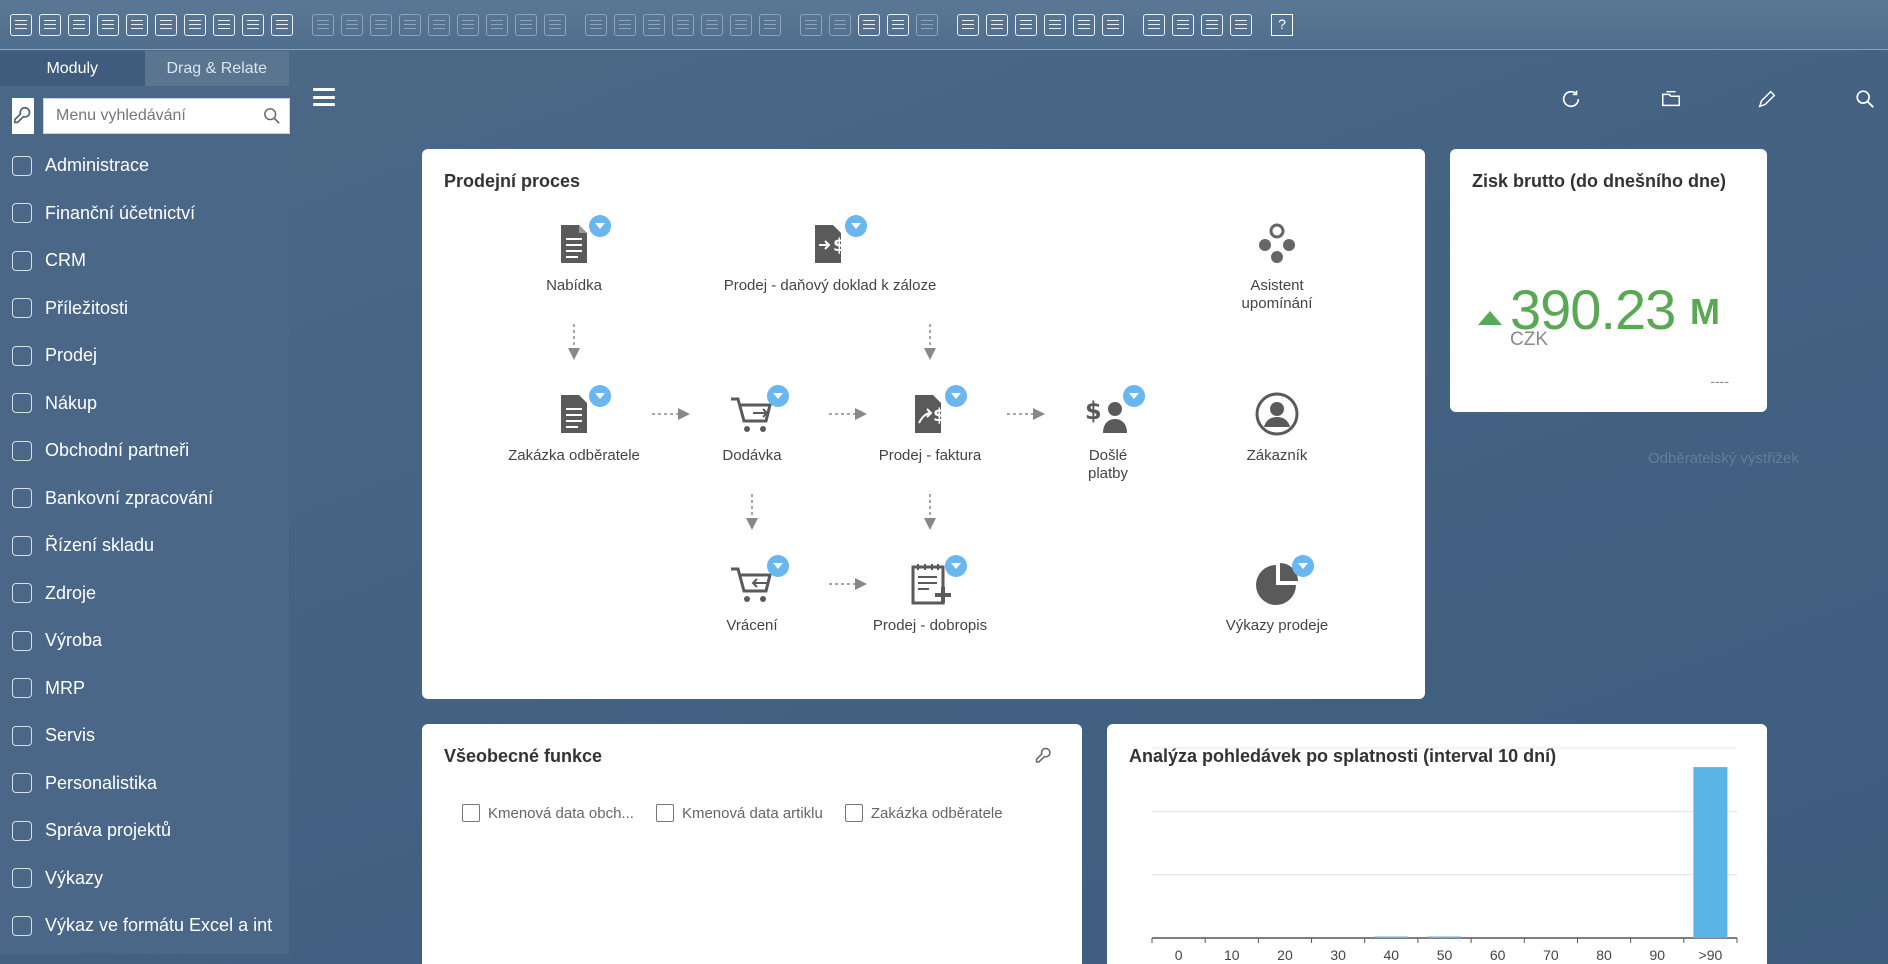 This screenshot has height=964, width=1888. Describe the element at coordinates (625, 24) in the screenshot. I see `grid2-icon` at that location.